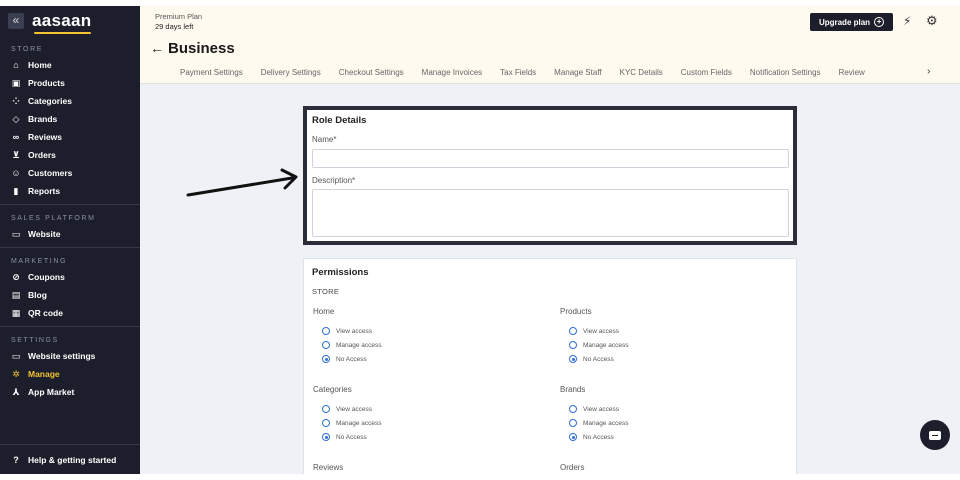 This screenshot has width=960, height=480. What do you see at coordinates (16, 356) in the screenshot?
I see `website-settings-icon: ▭` at bounding box center [16, 356].